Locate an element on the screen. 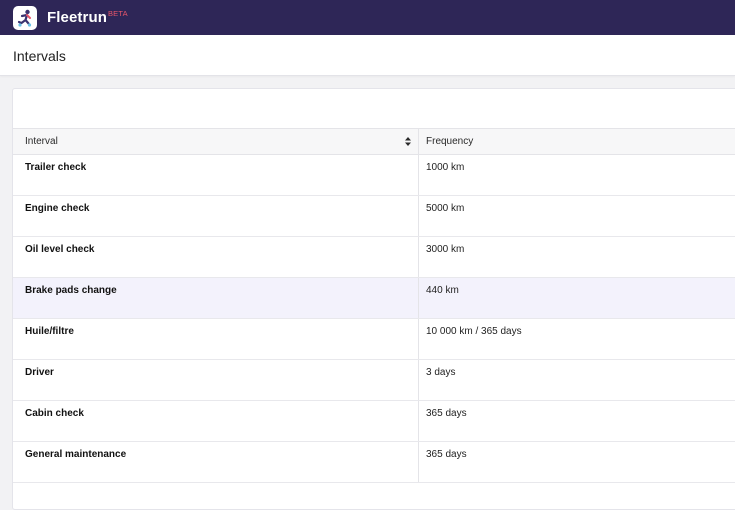 The height and width of the screenshot is (510, 735). interval-name: Trailer check is located at coordinates (216, 175).